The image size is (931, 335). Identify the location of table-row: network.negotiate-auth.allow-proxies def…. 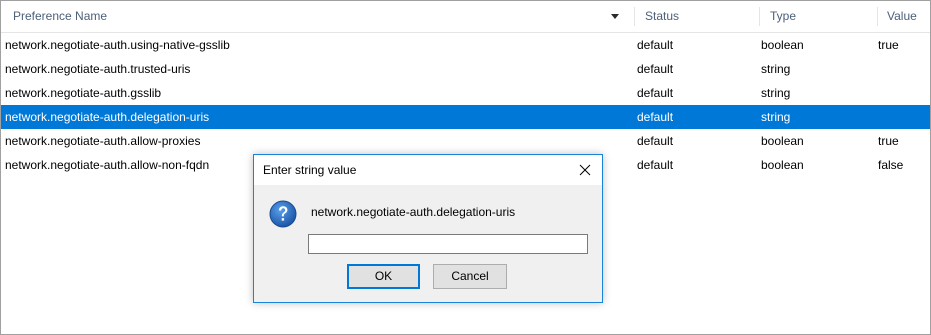
(465, 141).